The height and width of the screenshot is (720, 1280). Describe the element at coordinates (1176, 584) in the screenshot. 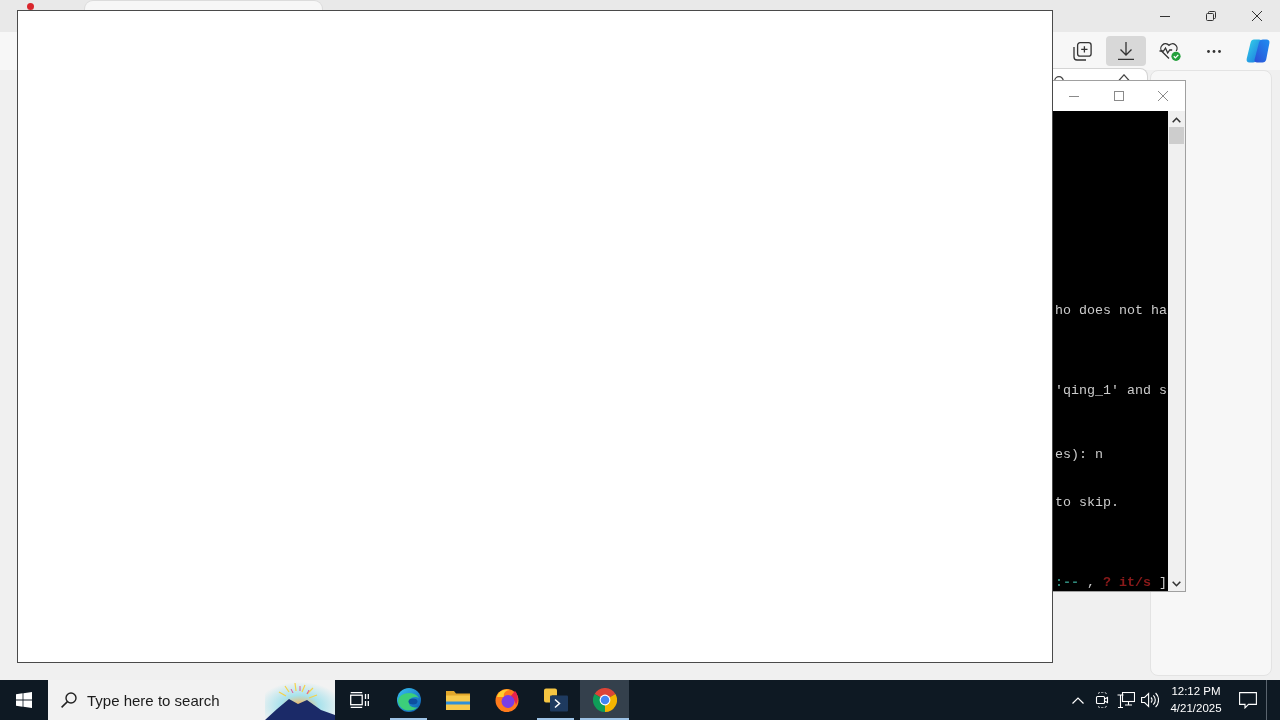

I see `scroll-down-icon` at that location.